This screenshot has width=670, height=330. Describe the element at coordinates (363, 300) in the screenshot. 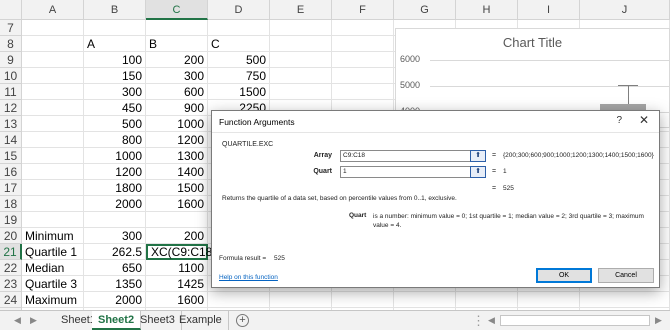

I see `cell-f24` at that location.